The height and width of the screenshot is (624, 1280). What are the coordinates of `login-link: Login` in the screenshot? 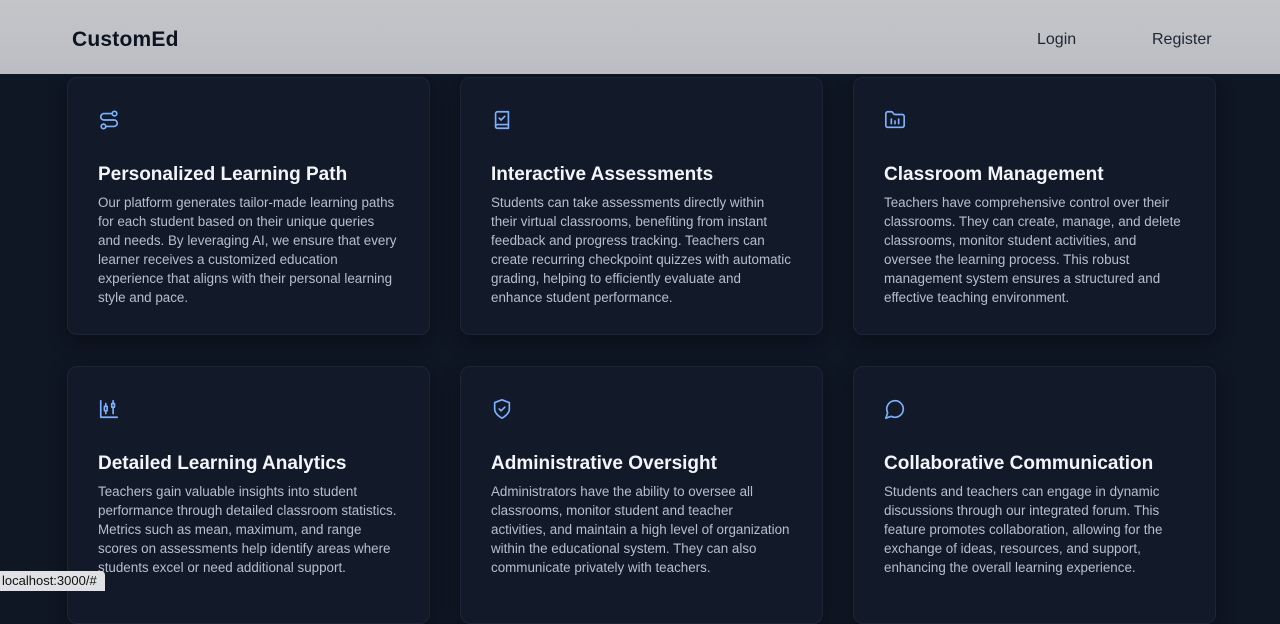 It's located at (1056, 40).